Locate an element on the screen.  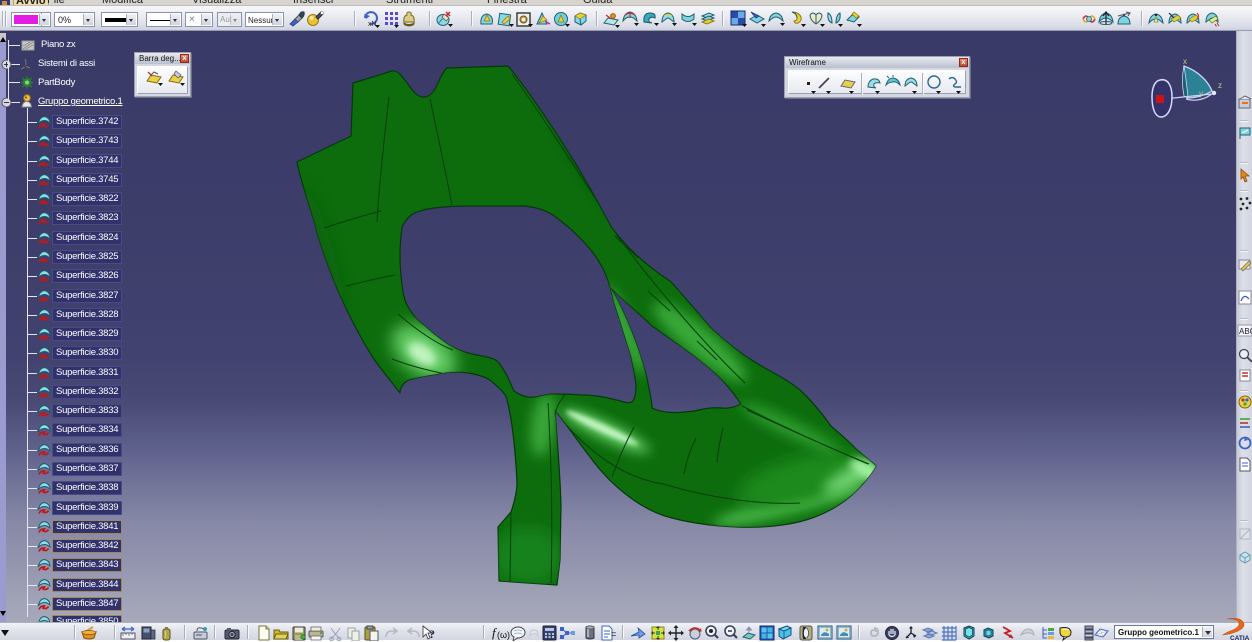
svg-text: xN is located at coordinates (372, 24).